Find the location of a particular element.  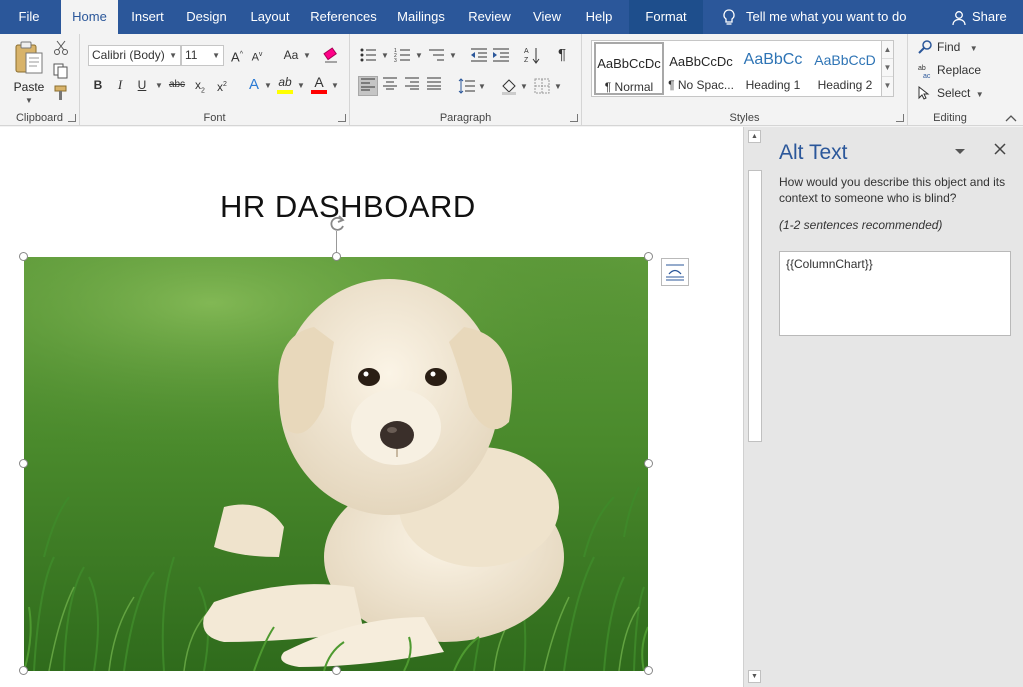

multilevel-list-icon is located at coordinates (437, 55).